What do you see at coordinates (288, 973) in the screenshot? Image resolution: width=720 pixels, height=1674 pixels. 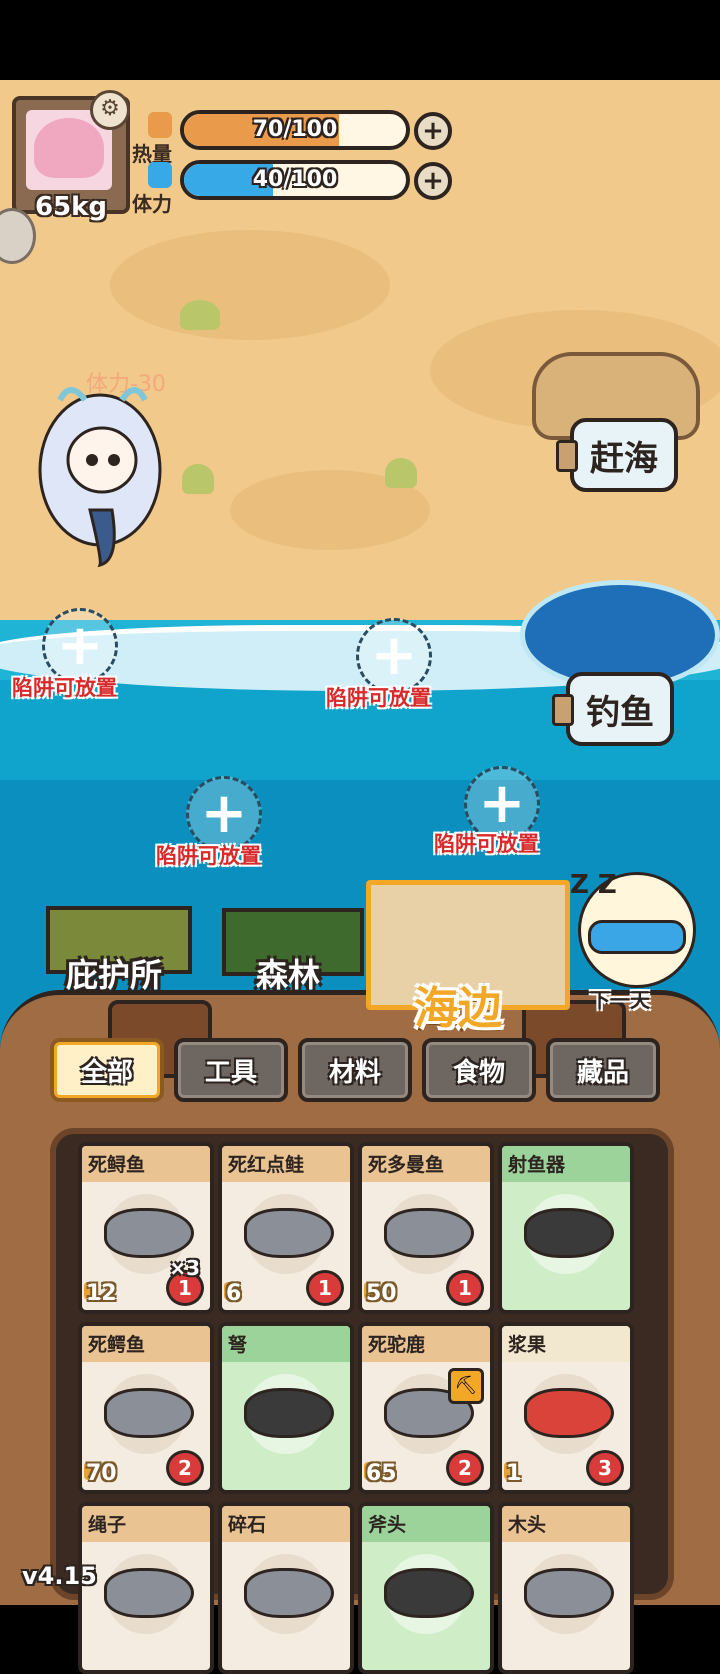 I see `location-forest: 森林` at bounding box center [288, 973].